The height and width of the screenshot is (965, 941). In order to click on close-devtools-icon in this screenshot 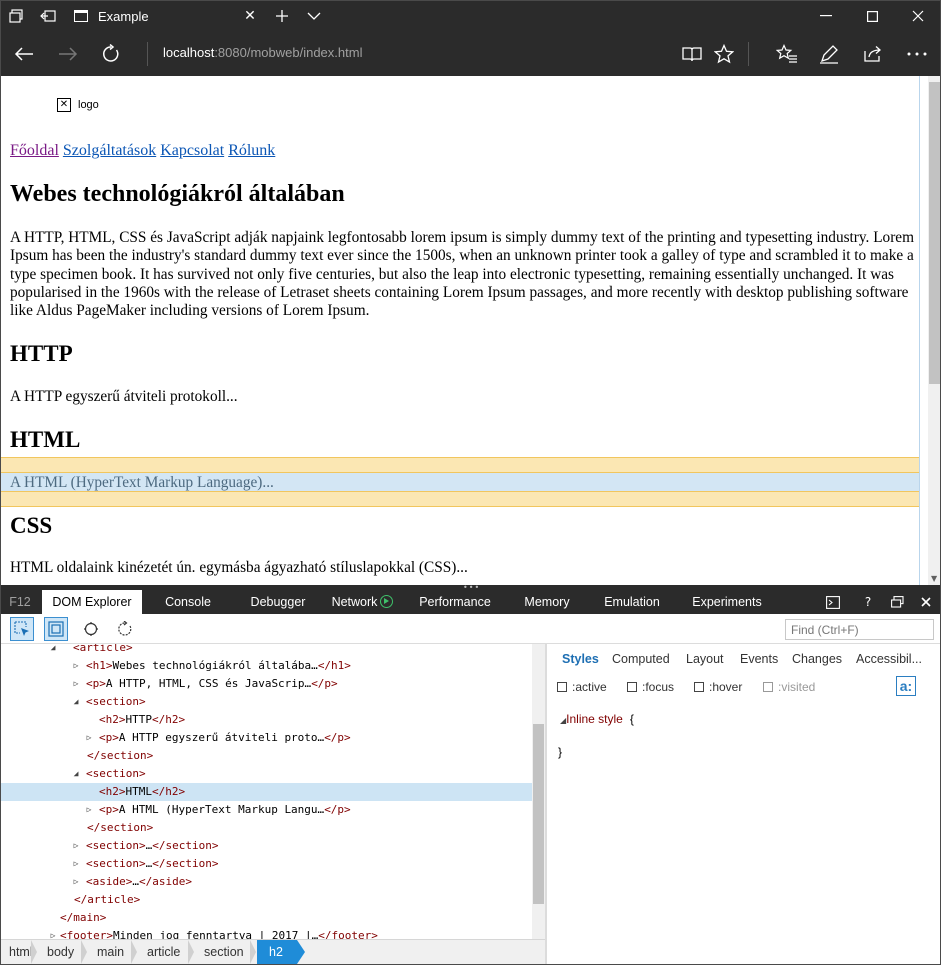, I will do `click(926, 602)`.